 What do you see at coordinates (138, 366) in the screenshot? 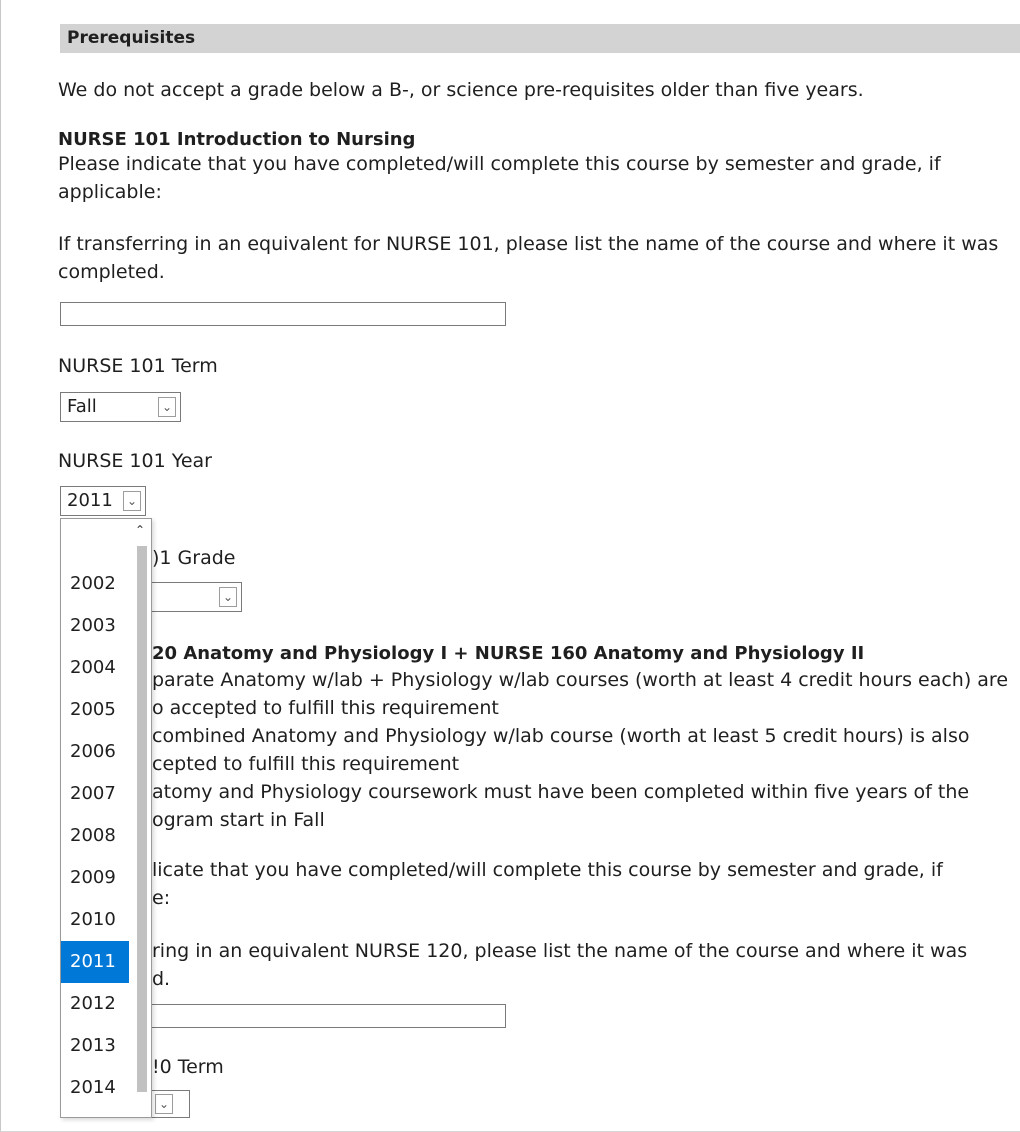
I see `nurse101-term-label: NURSE 101 Term` at bounding box center [138, 366].